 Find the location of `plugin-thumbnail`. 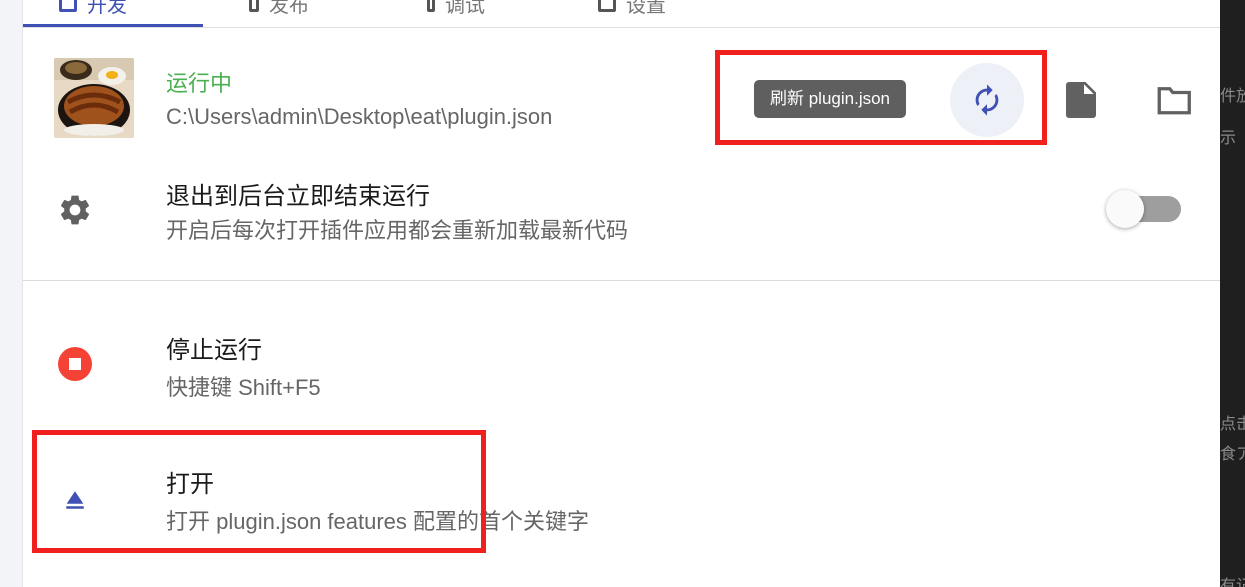

plugin-thumbnail is located at coordinates (94, 98).